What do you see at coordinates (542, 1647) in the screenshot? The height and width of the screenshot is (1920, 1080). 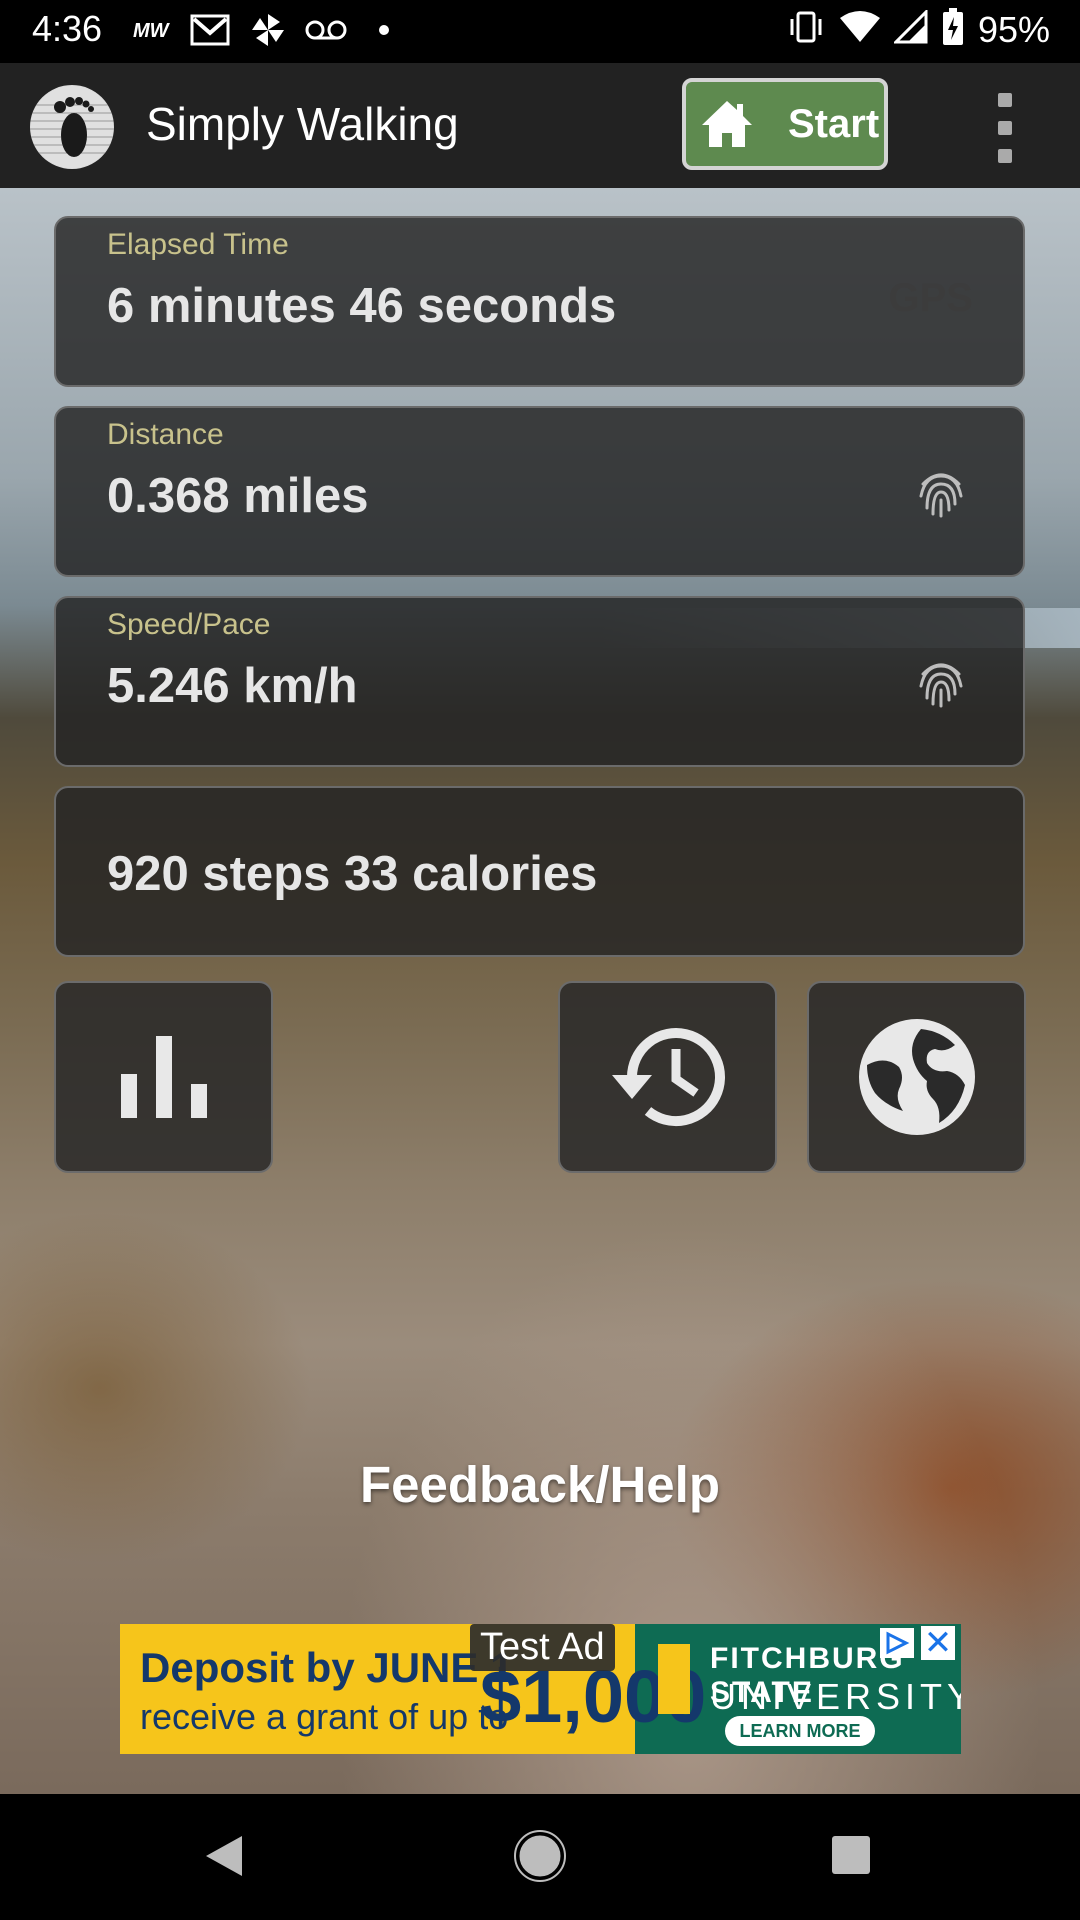 I see `test-ad-label: Test Ad` at bounding box center [542, 1647].